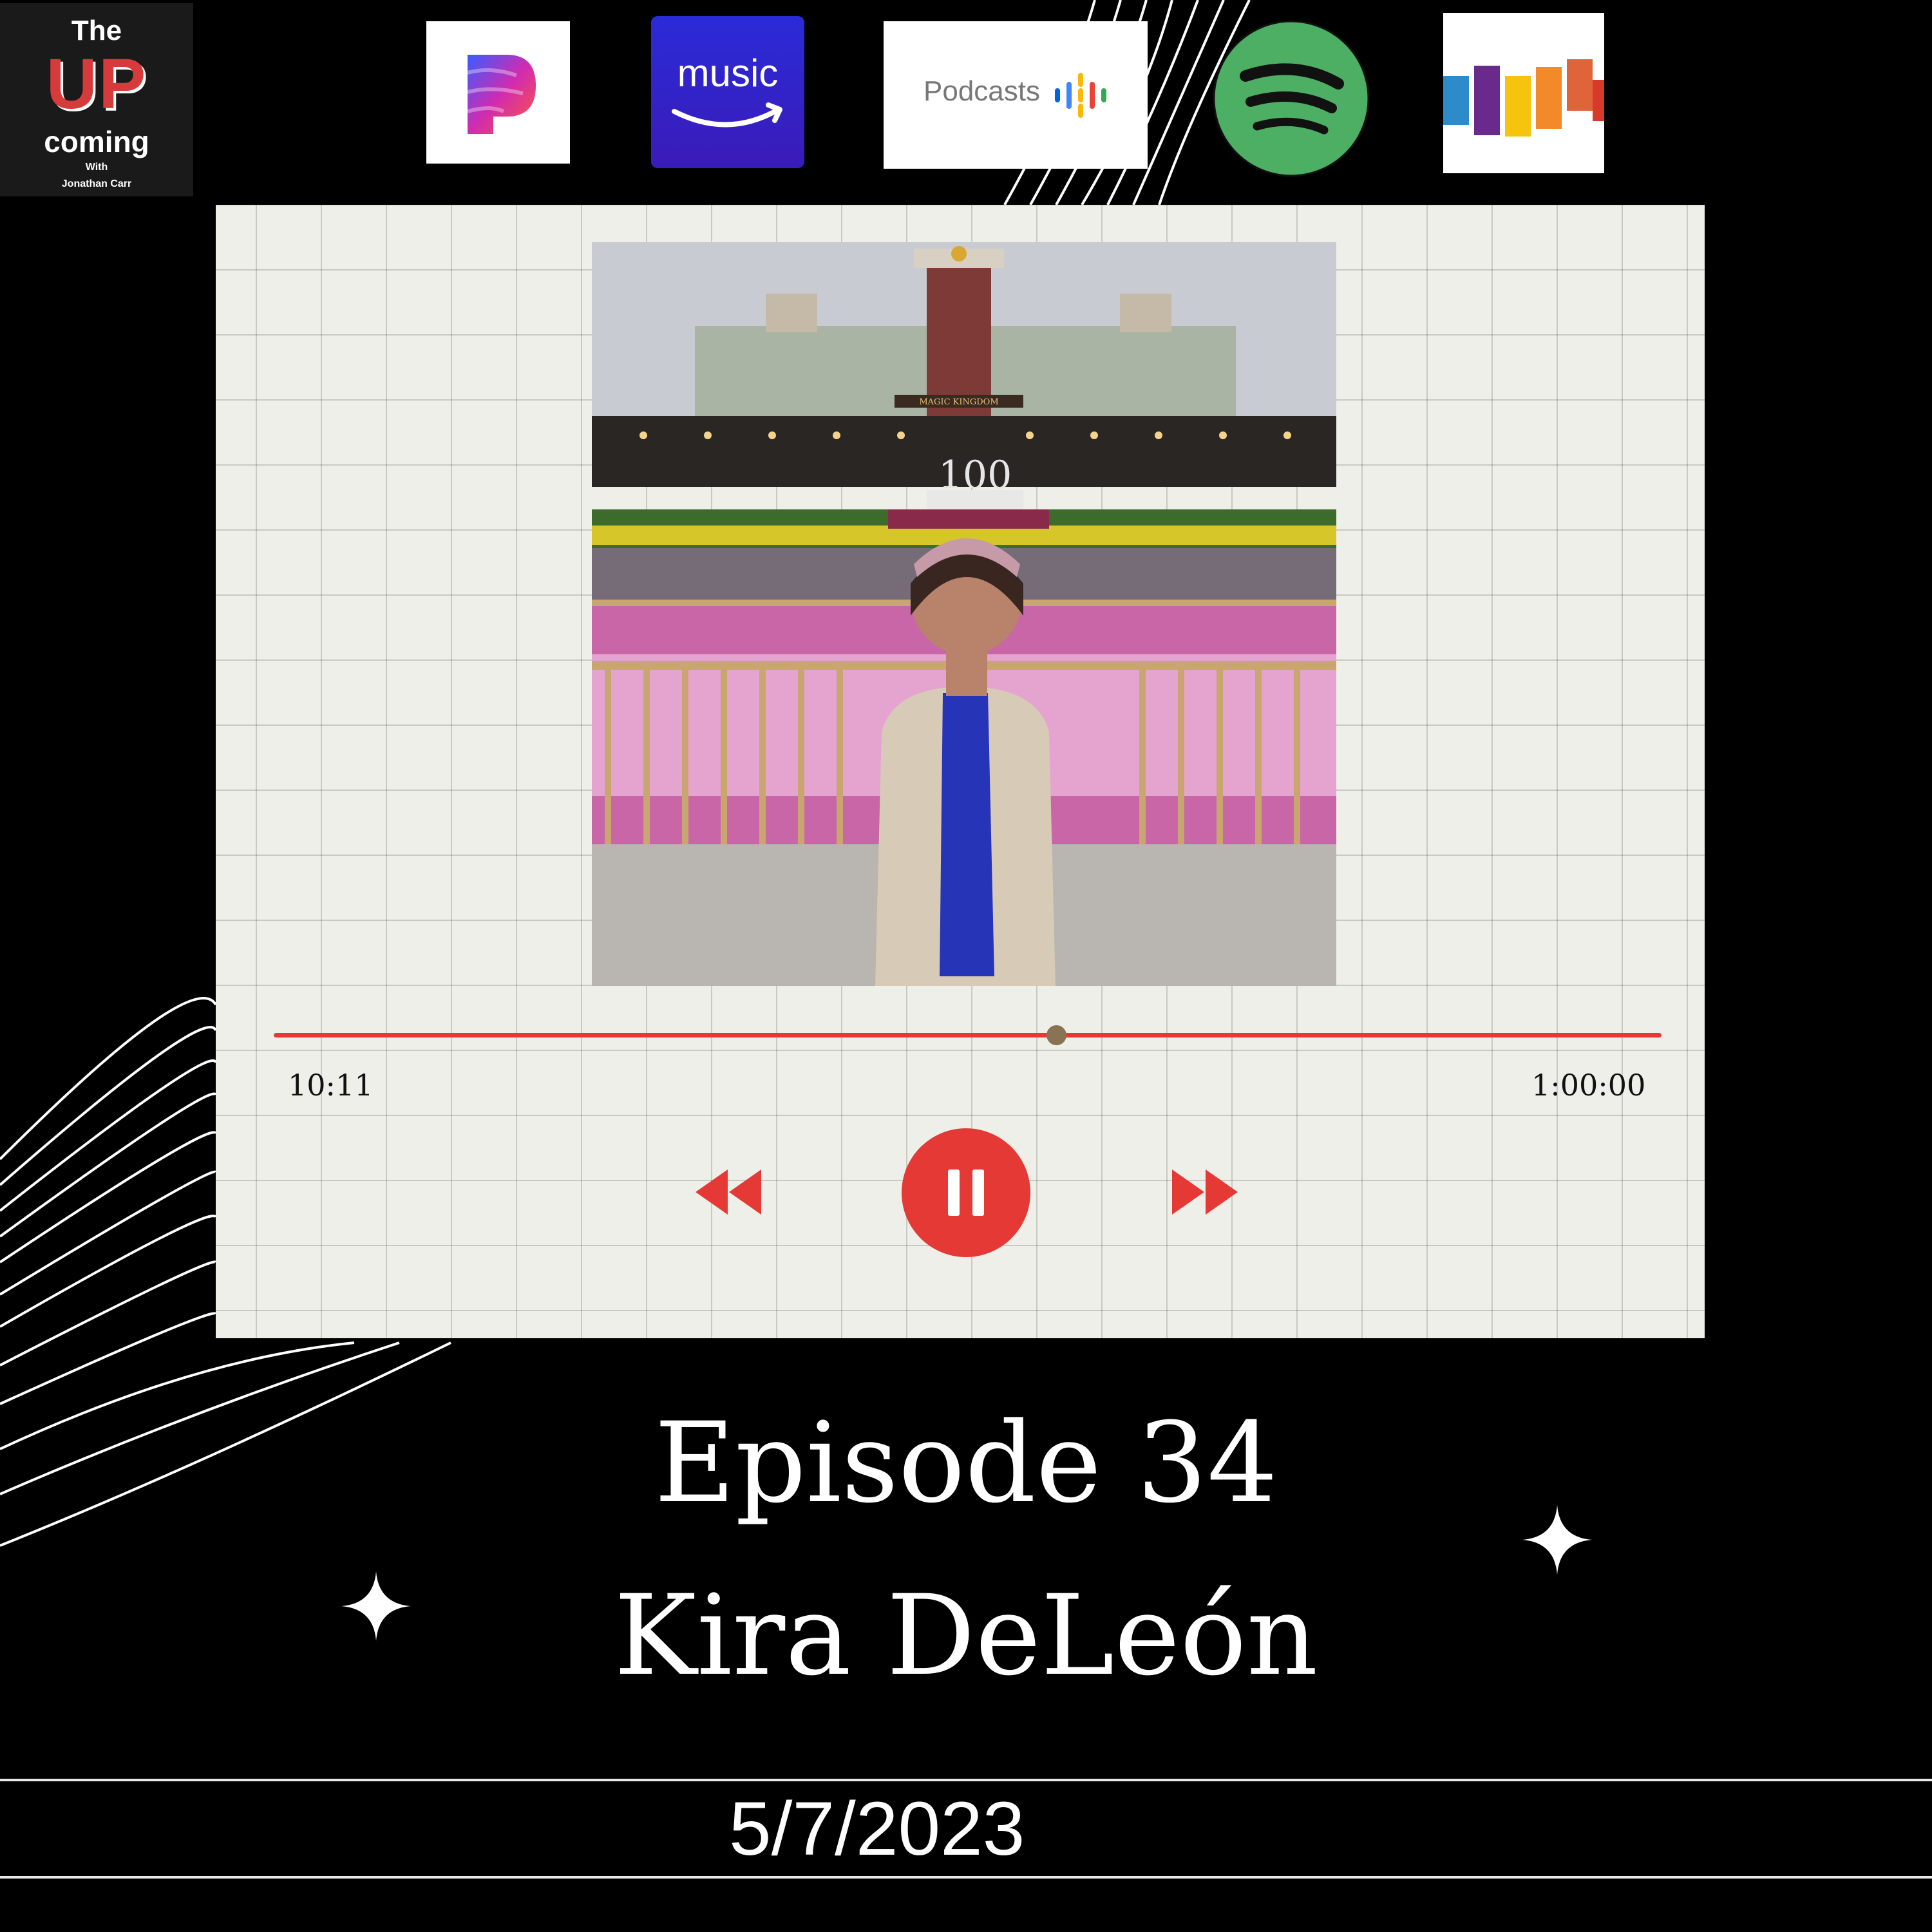 This screenshot has height=1932, width=1932. What do you see at coordinates (966, 1636) in the screenshot?
I see `guest-name: Kira DeLeón` at bounding box center [966, 1636].